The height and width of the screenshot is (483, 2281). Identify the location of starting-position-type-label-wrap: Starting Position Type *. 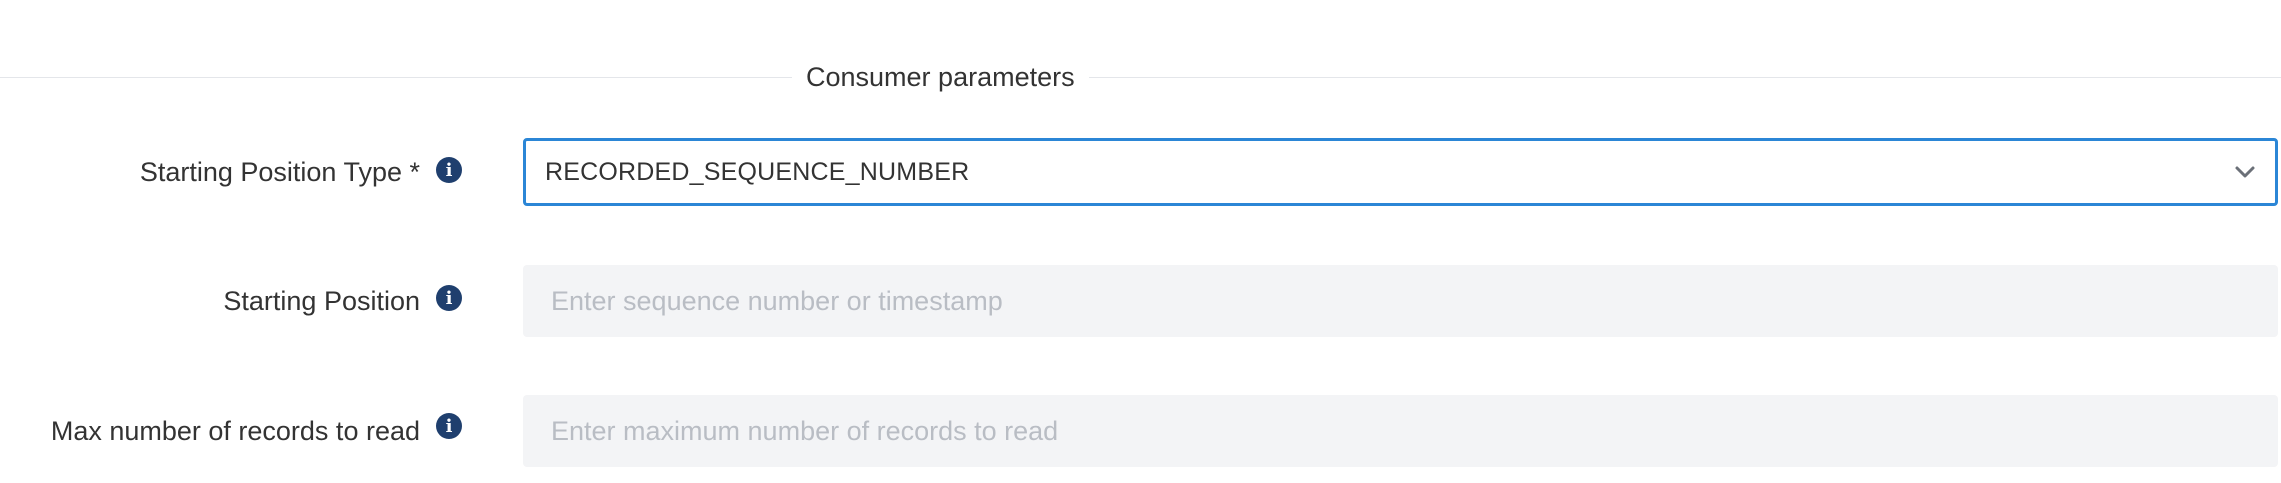
(210, 172).